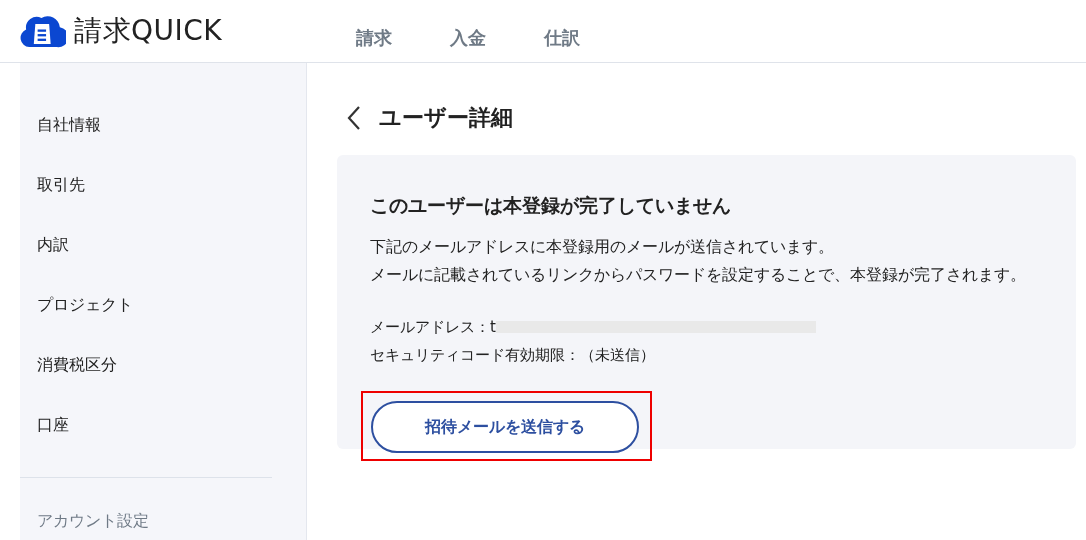  What do you see at coordinates (43, 31) in the screenshot?
I see `cloud-logo-icon` at bounding box center [43, 31].